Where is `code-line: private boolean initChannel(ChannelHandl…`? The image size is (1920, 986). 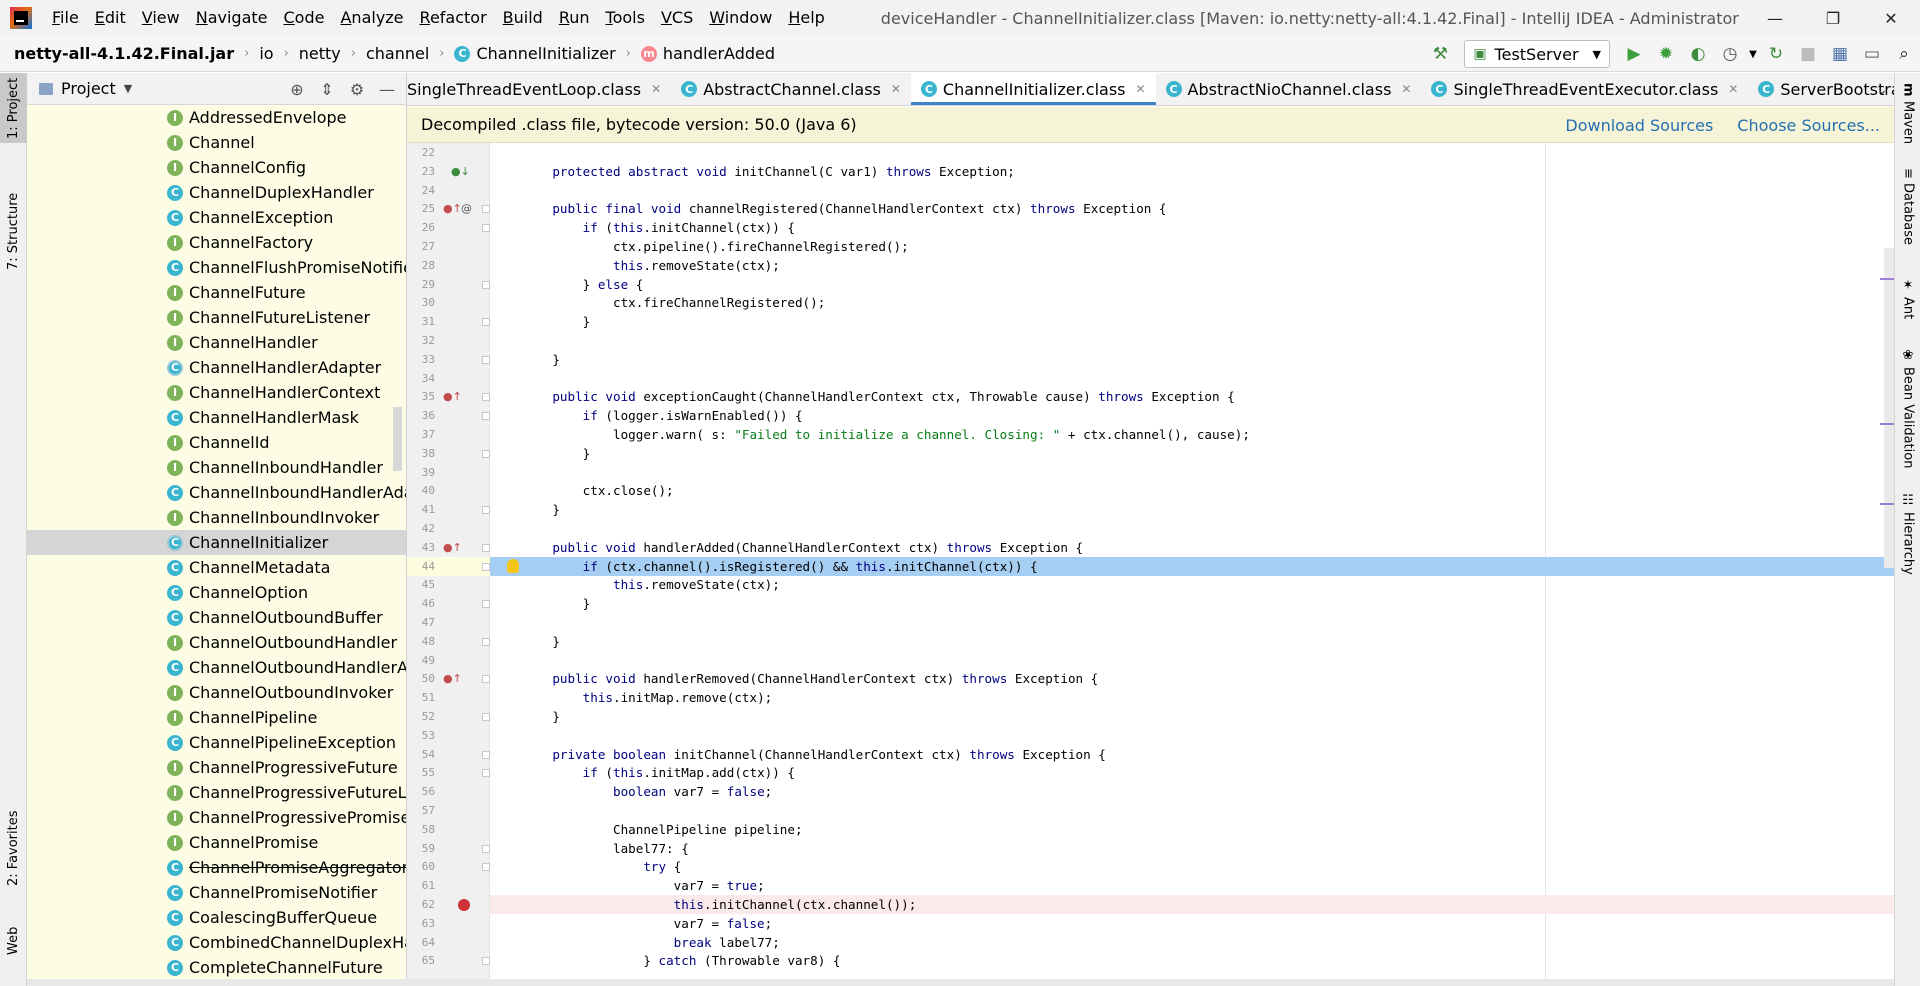 code-line: private boolean initChannel(ChannelHandl… is located at coordinates (1192, 754).